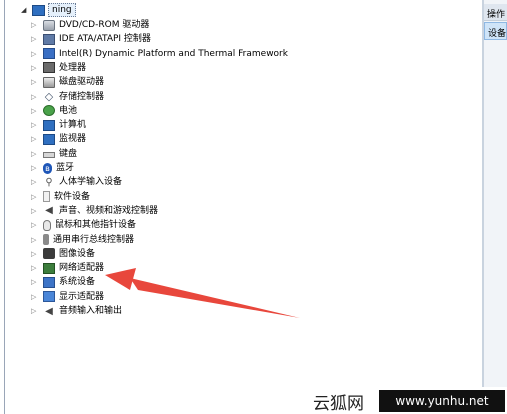 This screenshot has height=414, width=507. What do you see at coordinates (442, 401) in the screenshot?
I see `watermark-url: www.yunhu.net` at bounding box center [442, 401].